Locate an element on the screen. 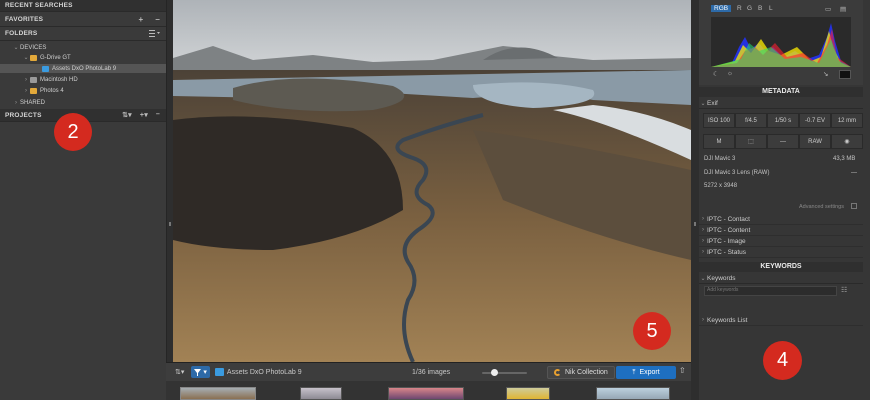 Image resolution: width=870 pixels, height=400 pixels. remove-favorite-button: – is located at coordinates (157, 19).